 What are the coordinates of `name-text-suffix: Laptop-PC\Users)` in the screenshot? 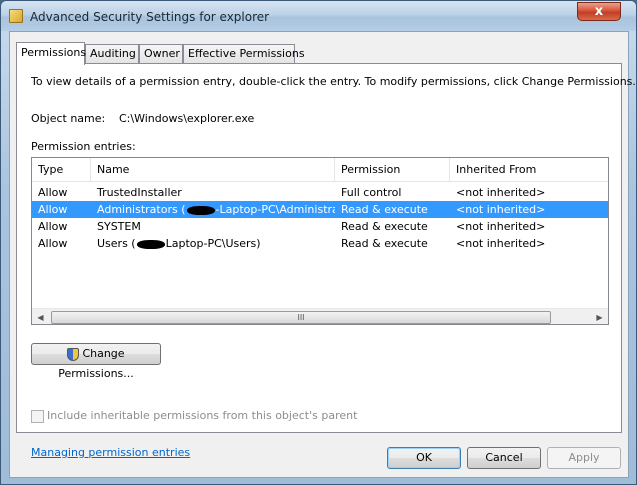 It's located at (213, 243).